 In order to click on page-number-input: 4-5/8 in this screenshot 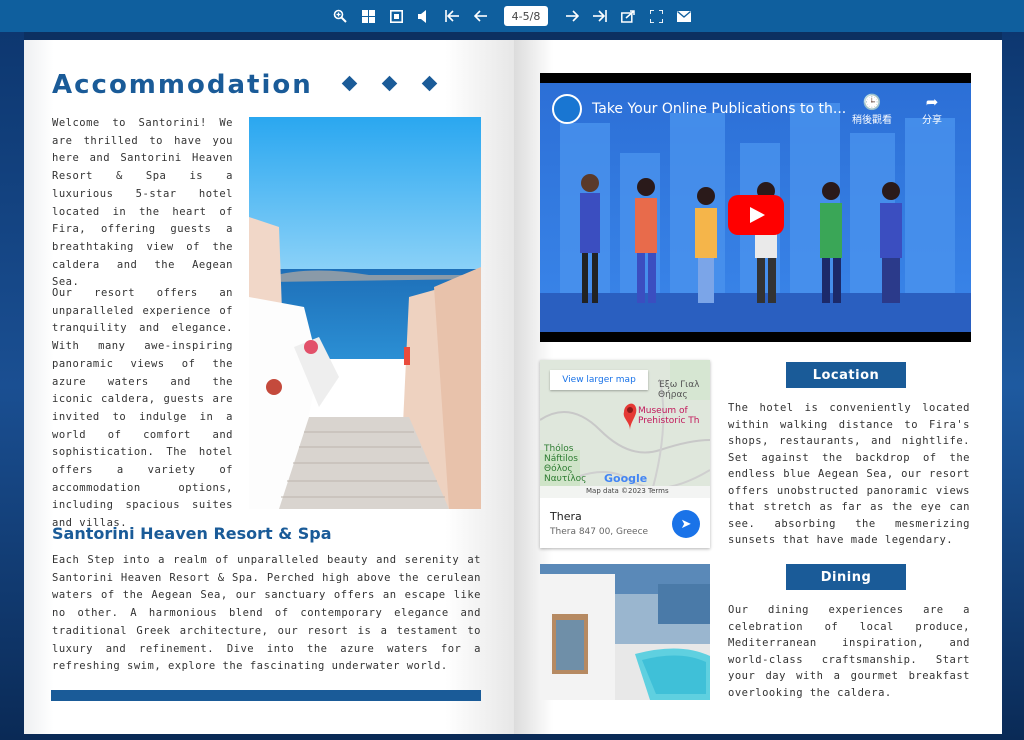, I will do `click(526, 16)`.